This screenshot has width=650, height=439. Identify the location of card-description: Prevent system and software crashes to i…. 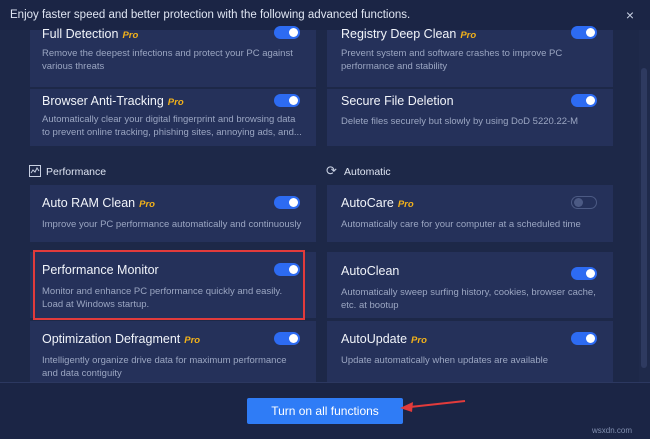
(452, 60).